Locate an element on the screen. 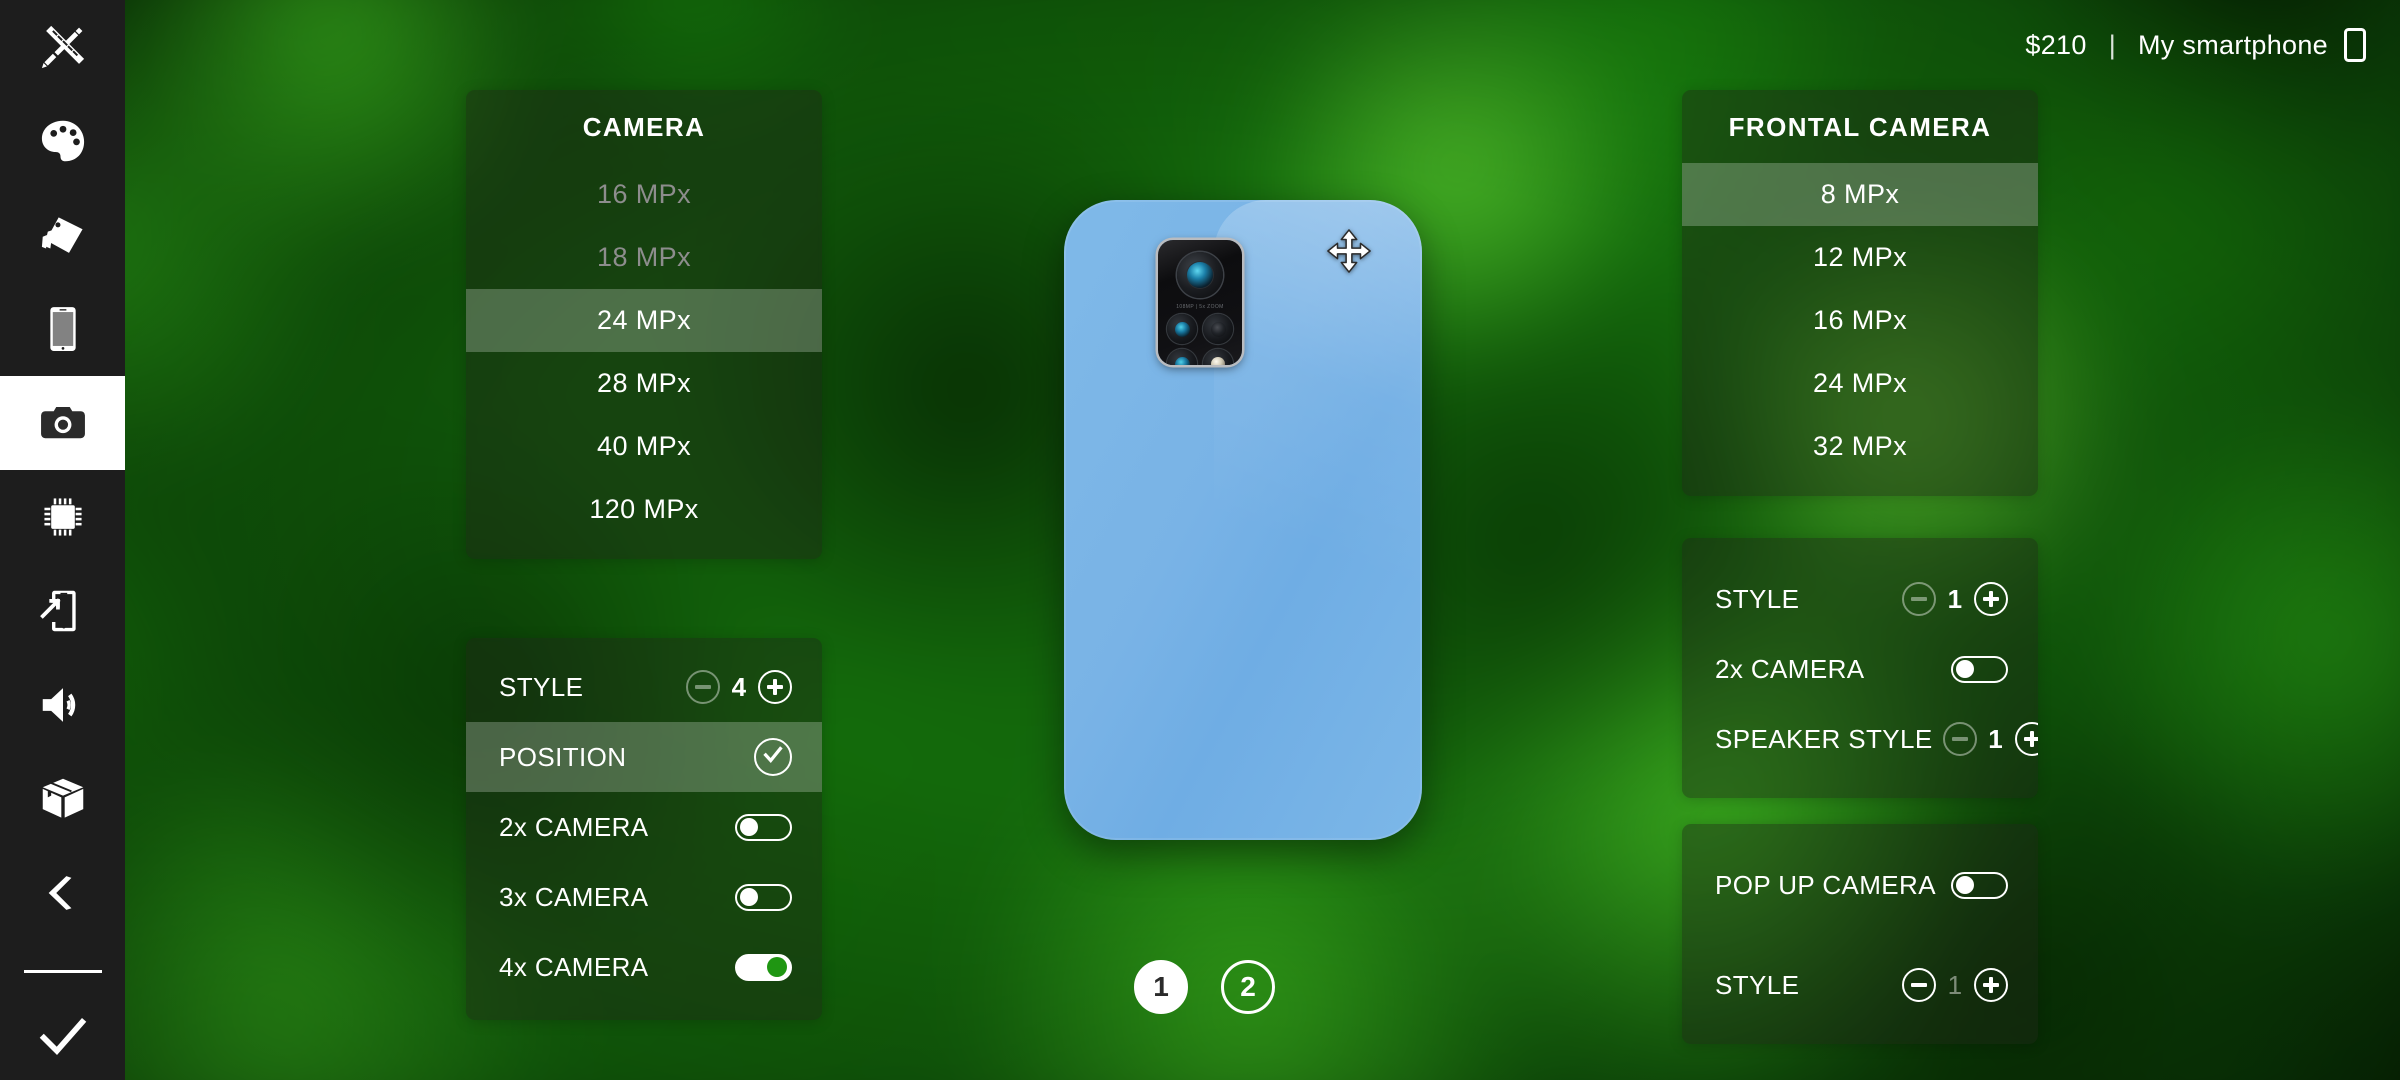 This screenshot has width=2400, height=1080. frontal-camera-option-label: 12 MPx is located at coordinates (1860, 257).